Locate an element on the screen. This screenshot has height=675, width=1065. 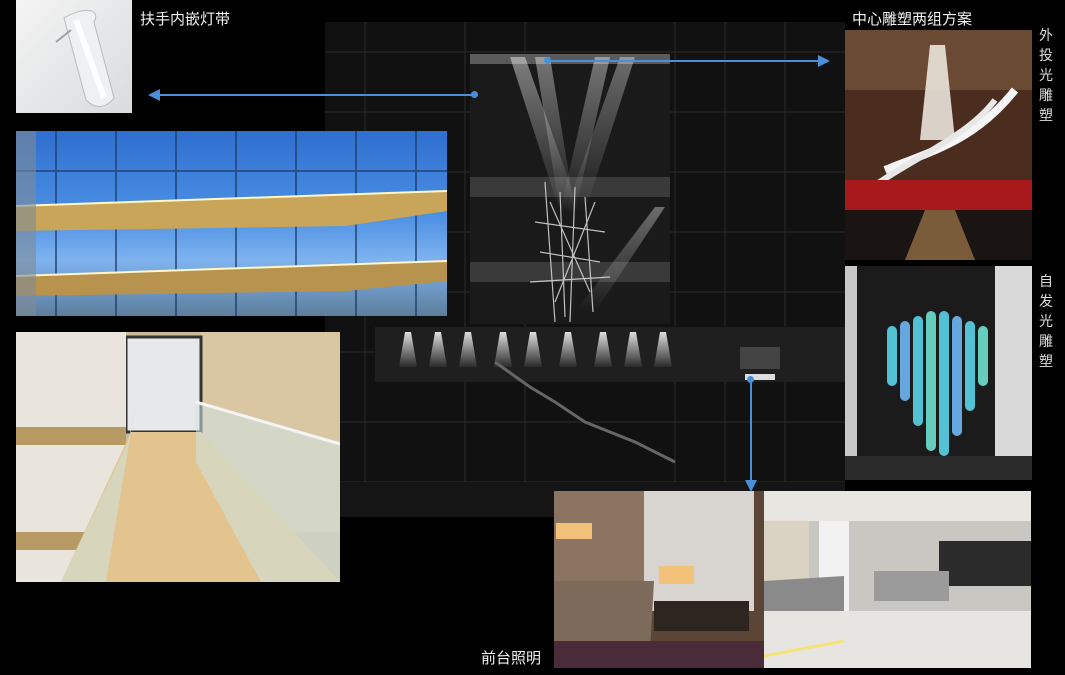
crystal-scene is located at coordinates (938, 373).